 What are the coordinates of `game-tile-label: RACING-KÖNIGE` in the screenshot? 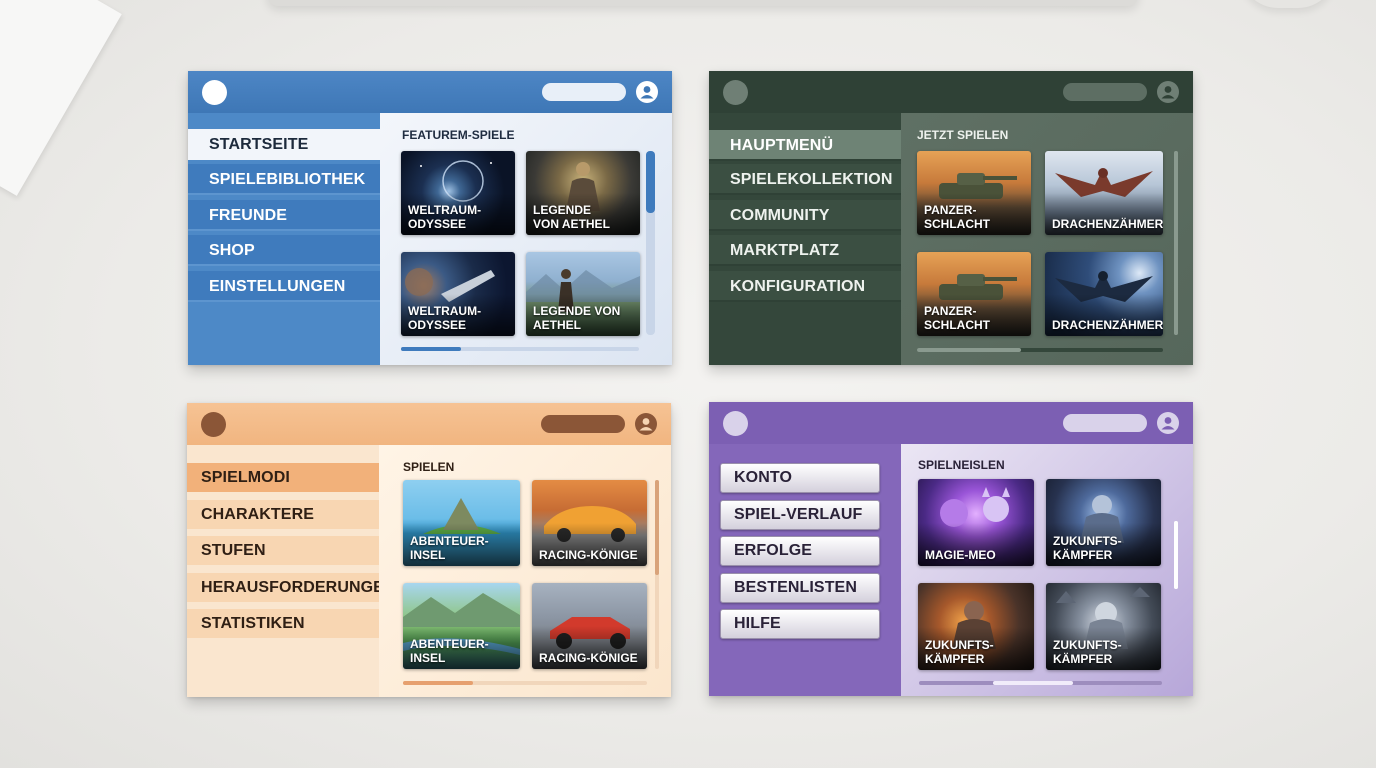 It's located at (588, 658).